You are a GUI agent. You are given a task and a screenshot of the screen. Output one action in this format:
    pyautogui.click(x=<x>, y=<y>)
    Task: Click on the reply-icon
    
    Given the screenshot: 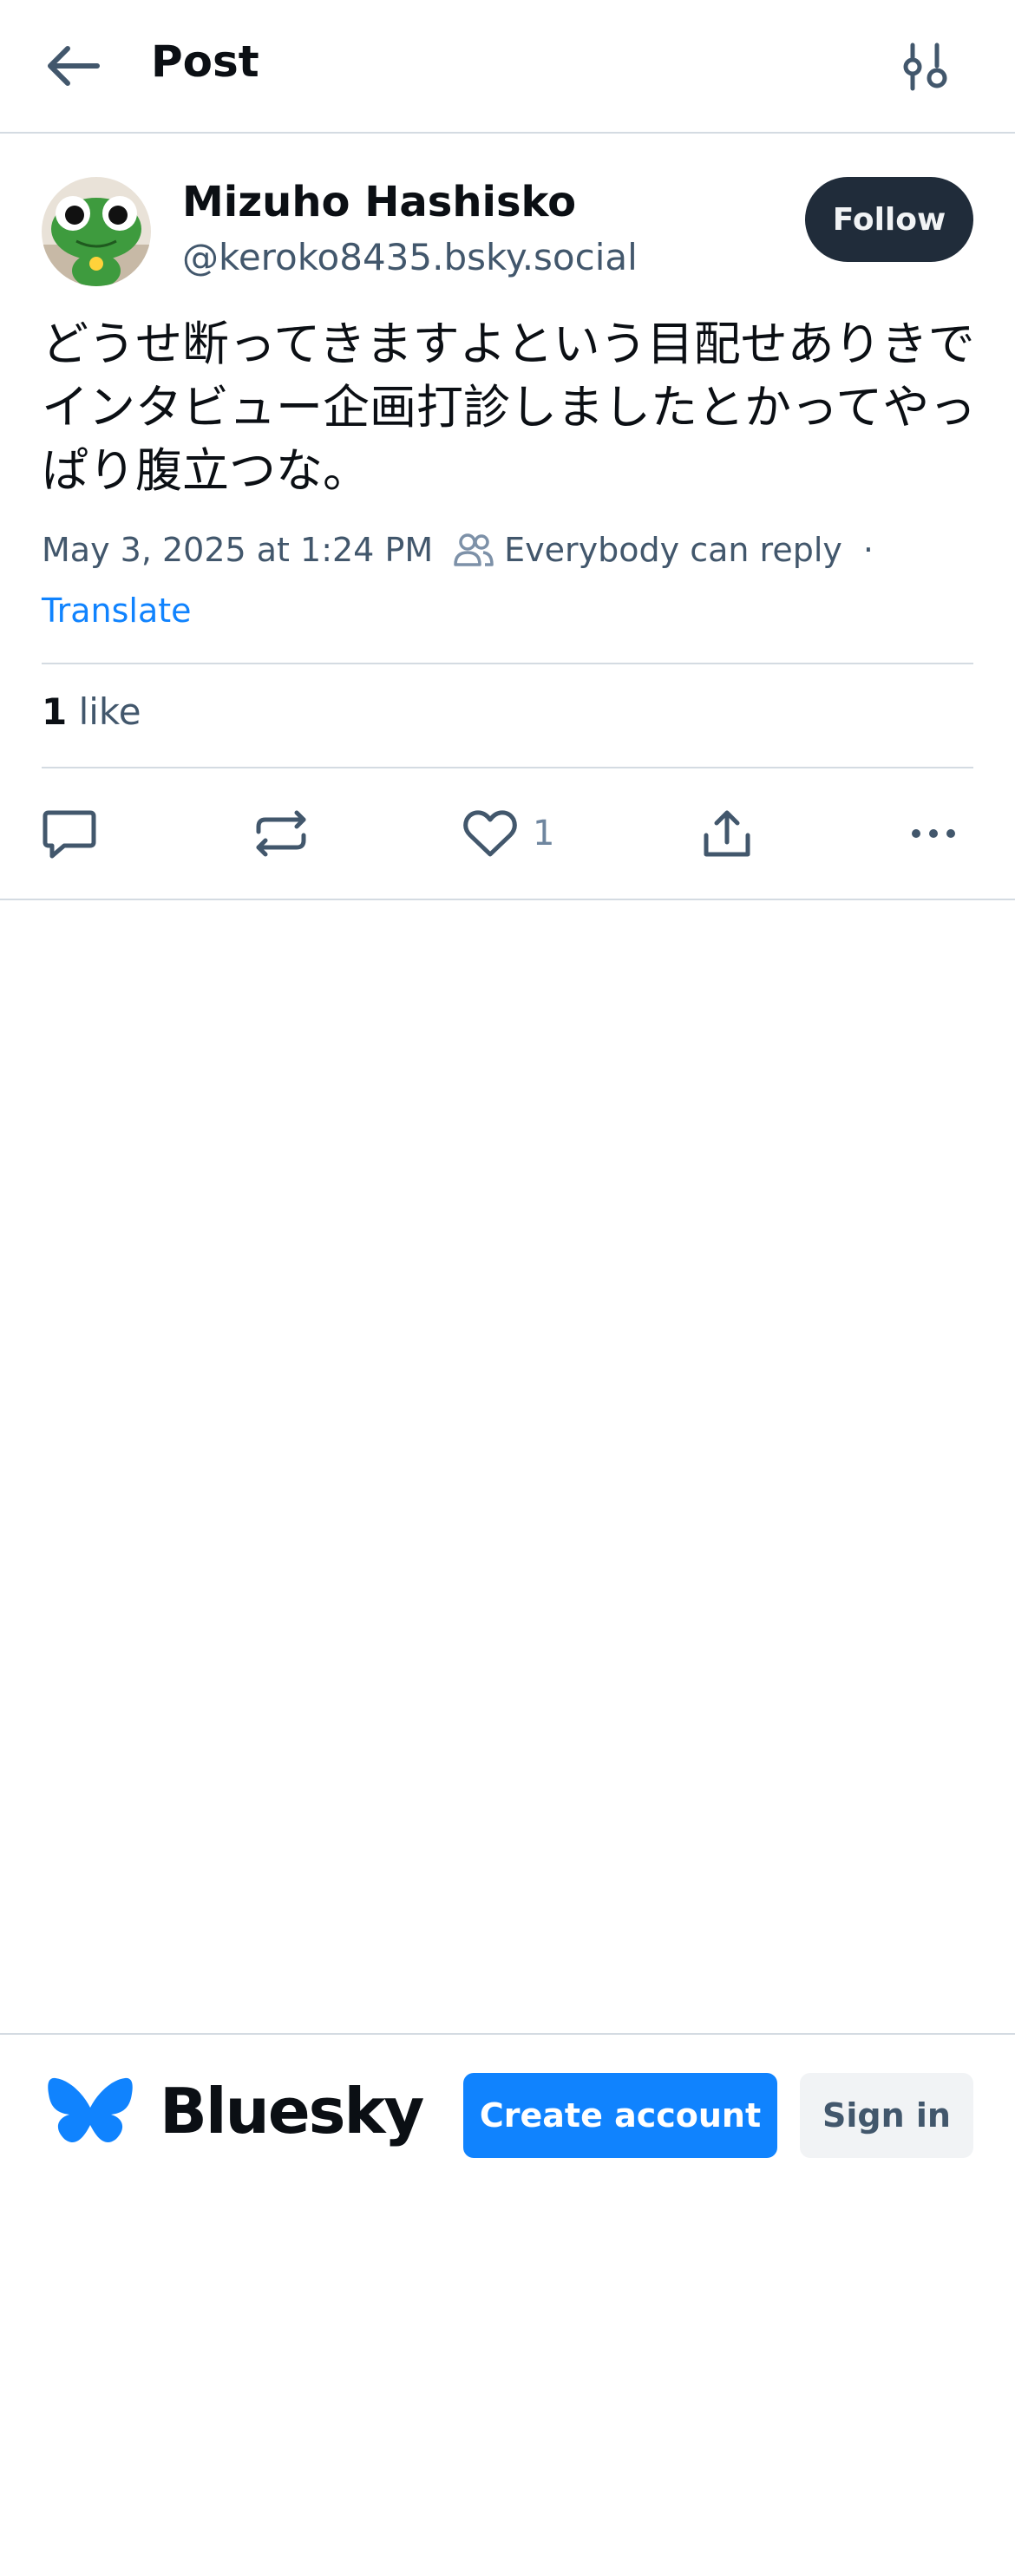 What is the action you would take?
    pyautogui.click(x=69, y=834)
    